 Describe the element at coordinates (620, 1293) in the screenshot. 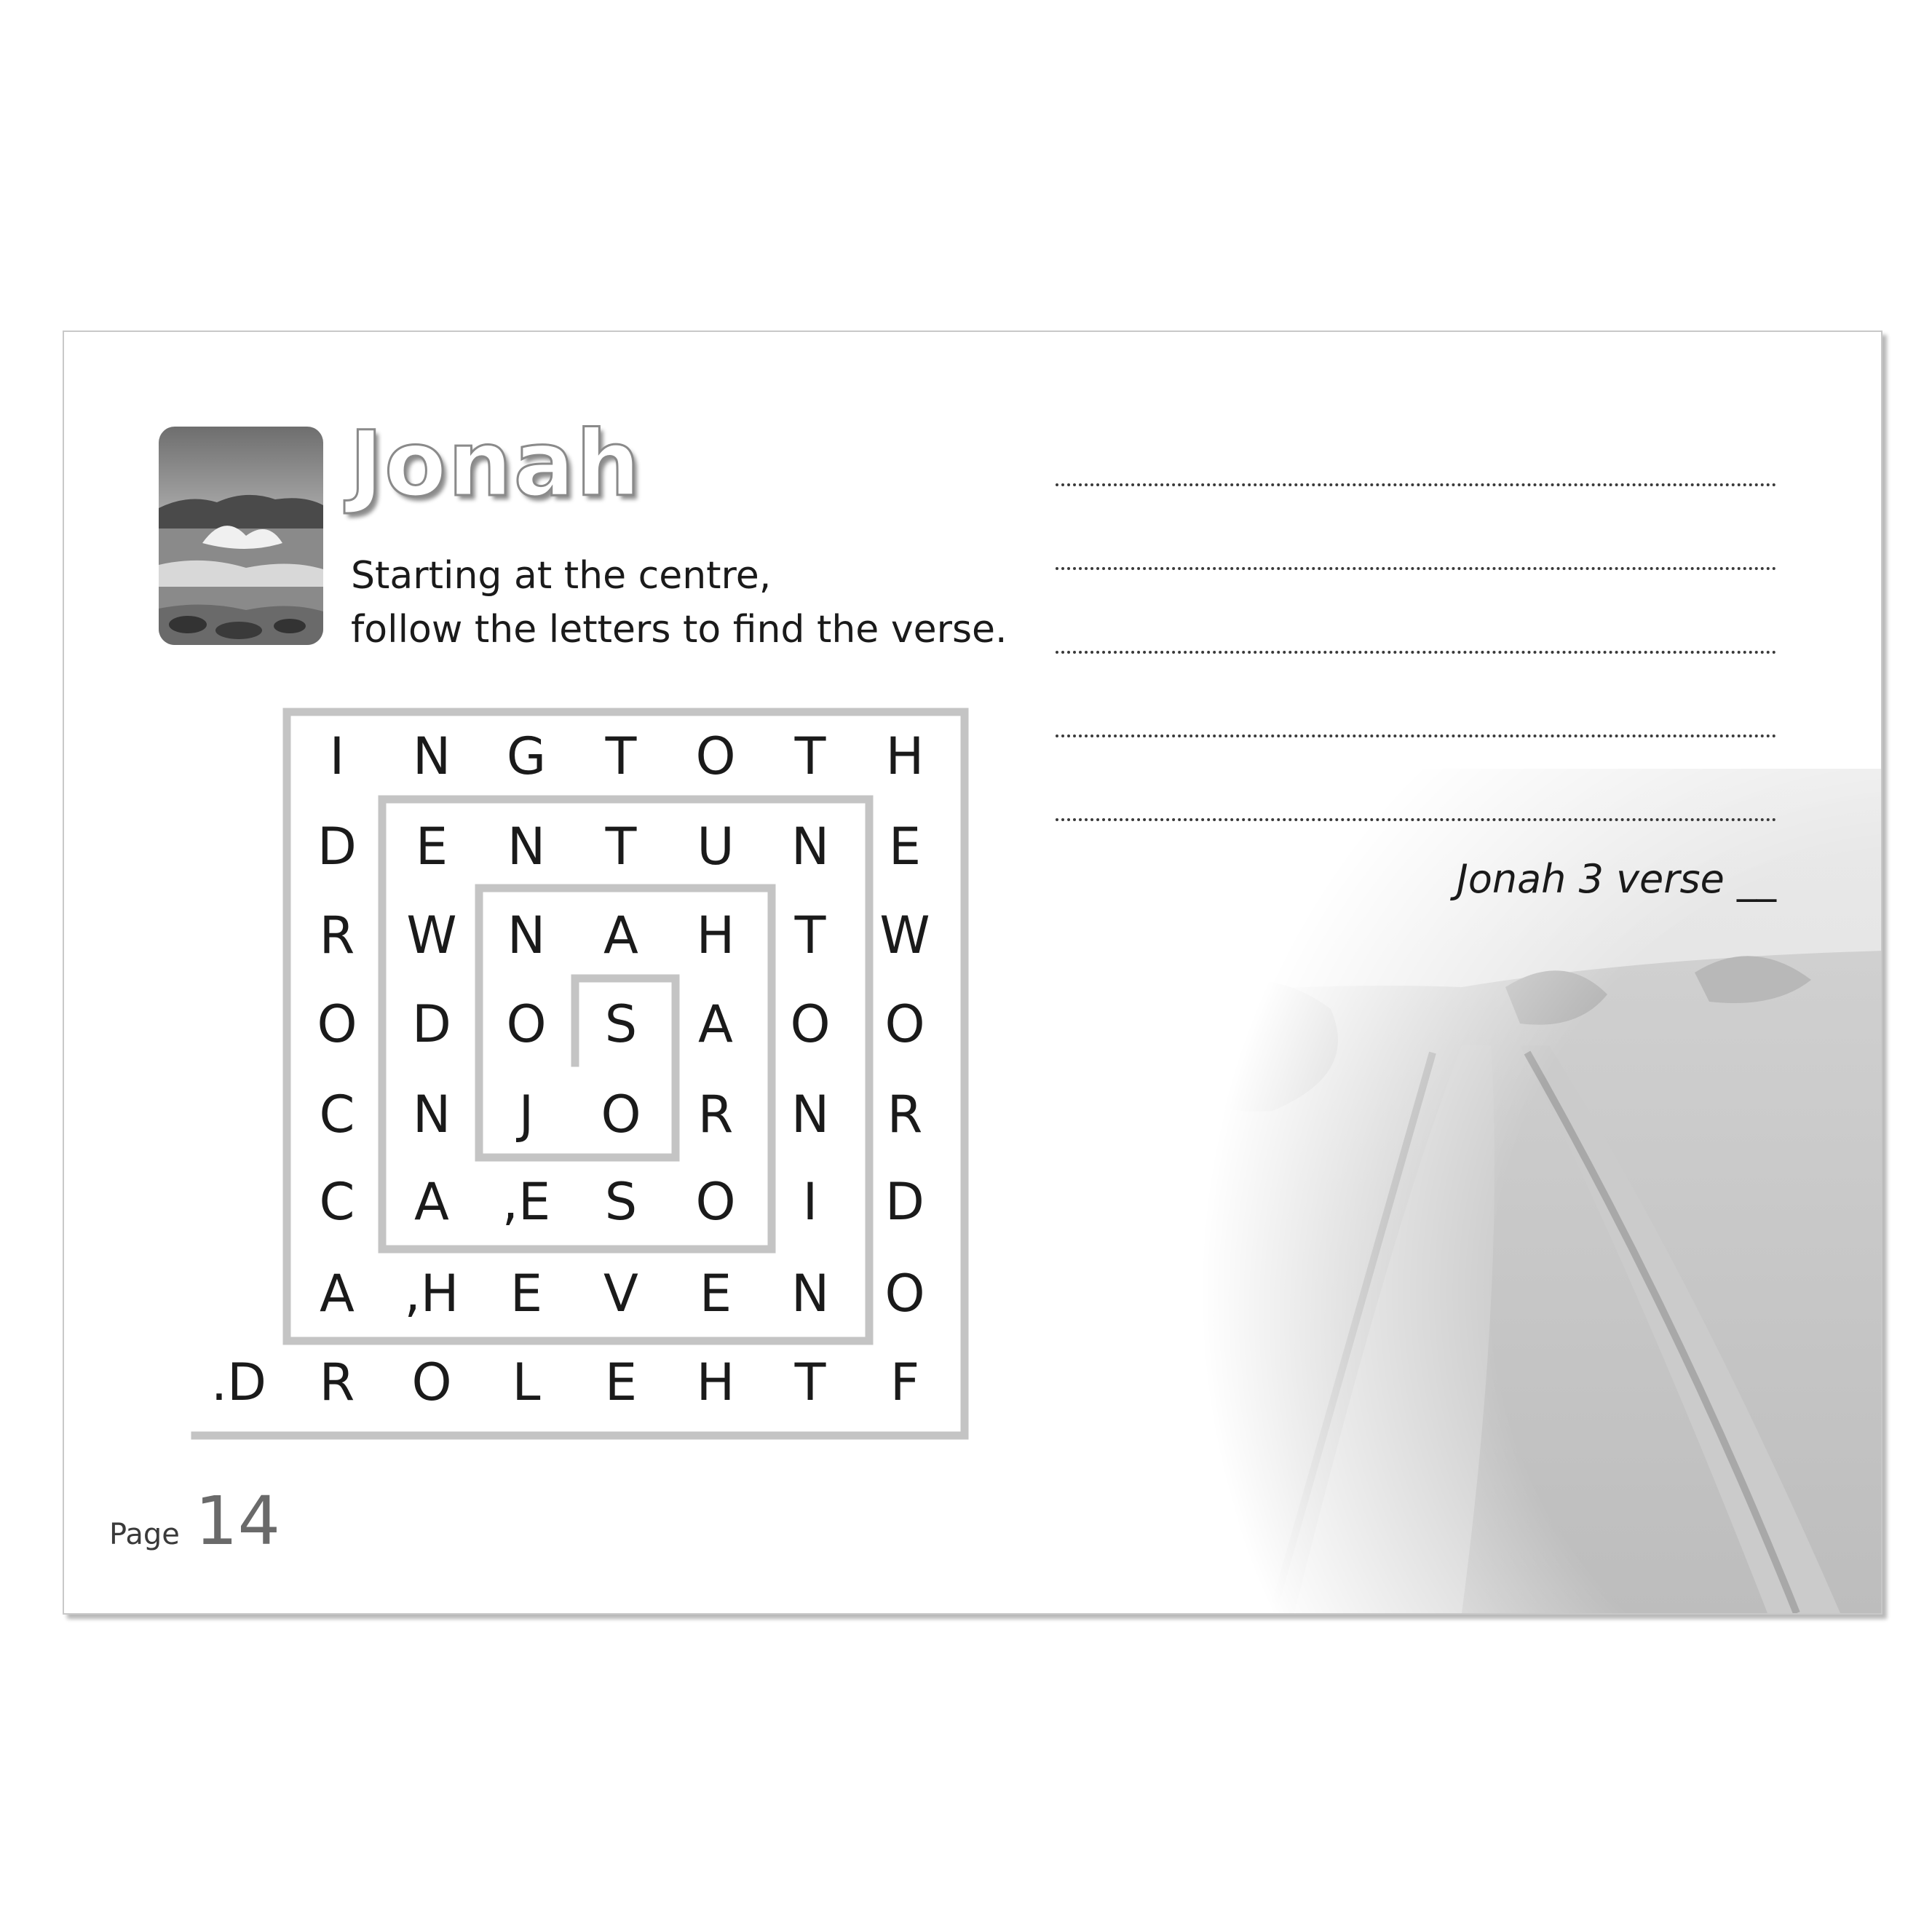

I see `grid-letter: V` at that location.